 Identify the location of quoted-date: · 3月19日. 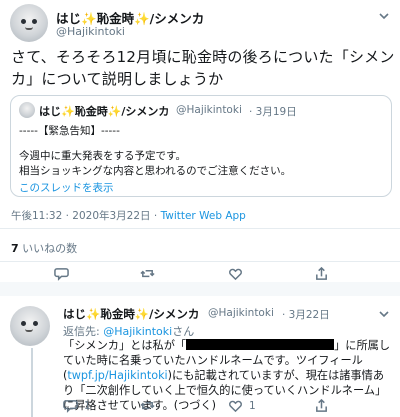
(273, 112).